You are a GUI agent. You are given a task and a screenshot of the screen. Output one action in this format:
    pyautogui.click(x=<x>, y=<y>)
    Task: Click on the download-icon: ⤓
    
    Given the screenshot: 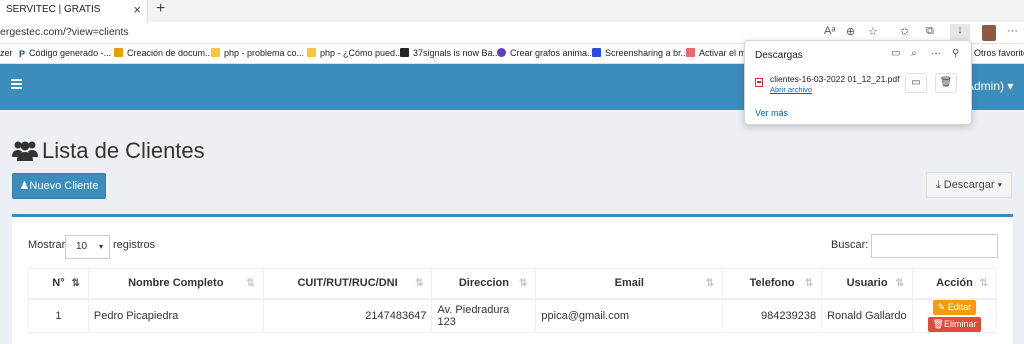 What is the action you would take?
    pyautogui.click(x=938, y=185)
    